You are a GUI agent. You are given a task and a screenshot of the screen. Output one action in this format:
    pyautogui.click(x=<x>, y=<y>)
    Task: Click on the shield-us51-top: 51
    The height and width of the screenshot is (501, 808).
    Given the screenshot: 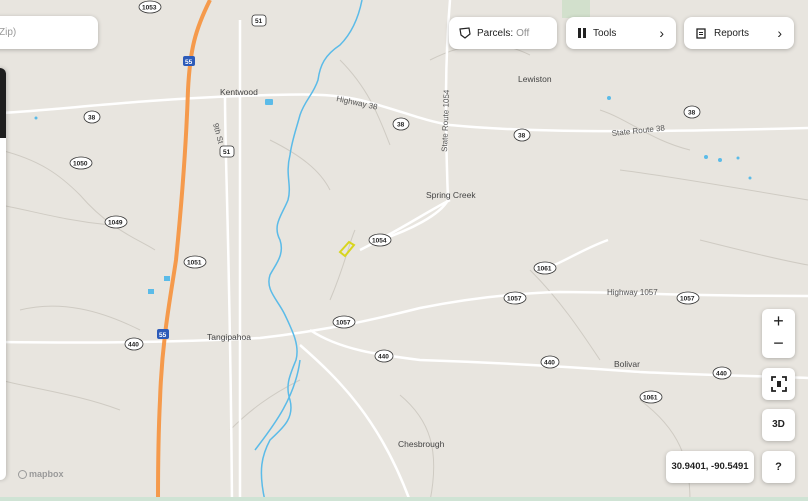 What is the action you would take?
    pyautogui.click(x=259, y=20)
    